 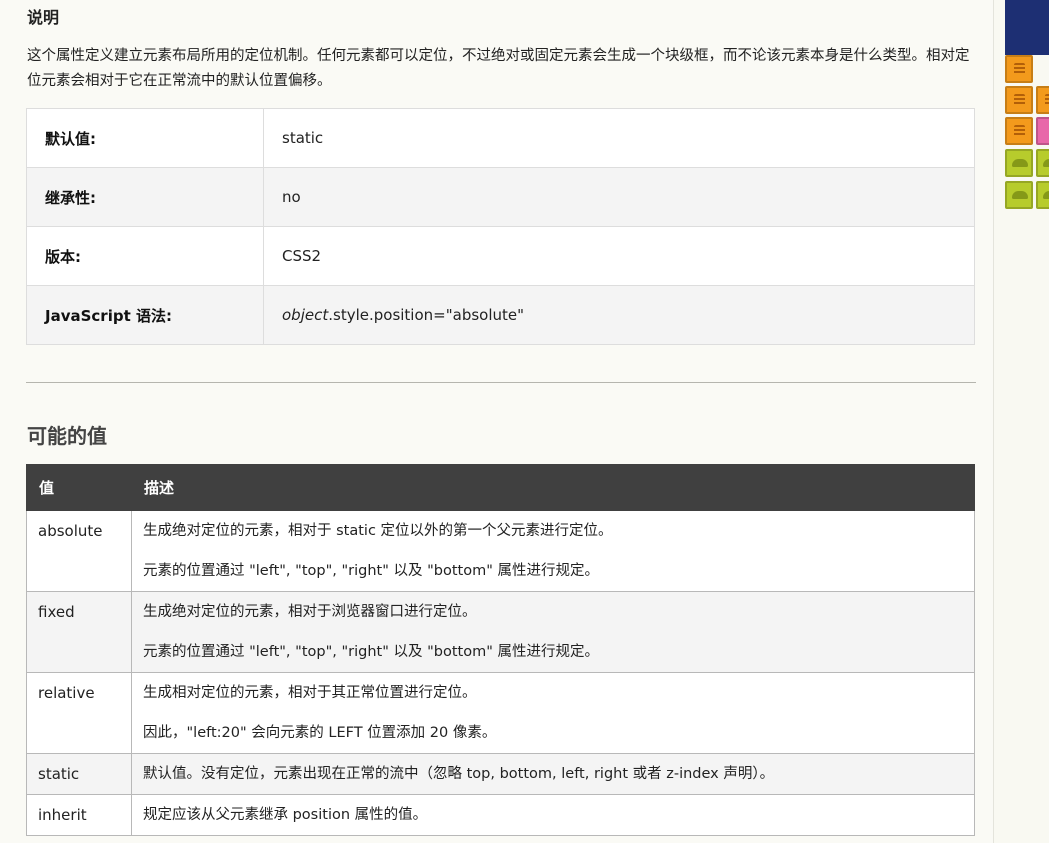 I want to click on value-cell: relative, so click(x=79, y=713).